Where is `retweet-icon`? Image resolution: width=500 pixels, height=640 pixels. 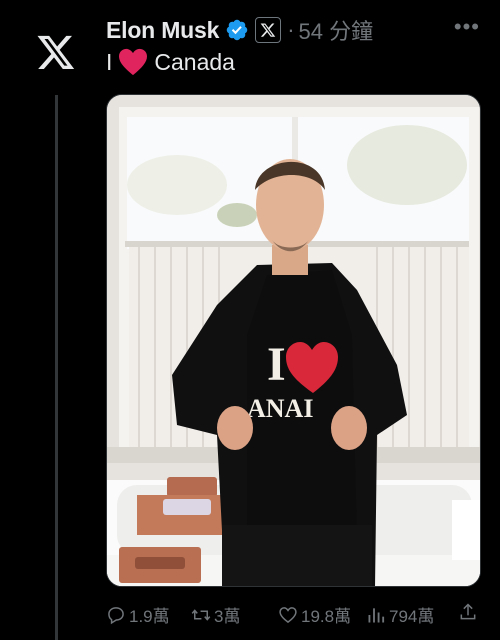
retweet-icon is located at coordinates (201, 614).